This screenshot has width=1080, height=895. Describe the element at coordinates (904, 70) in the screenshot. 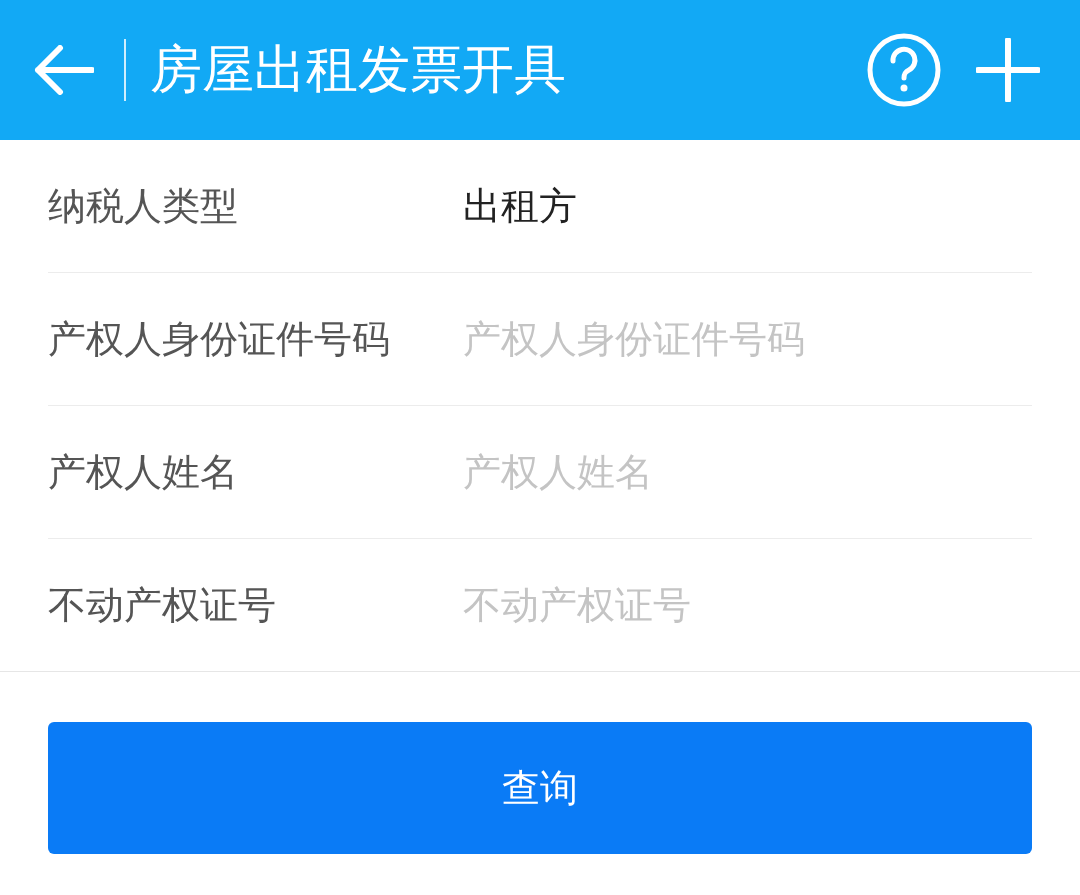

I see `help-icon` at that location.